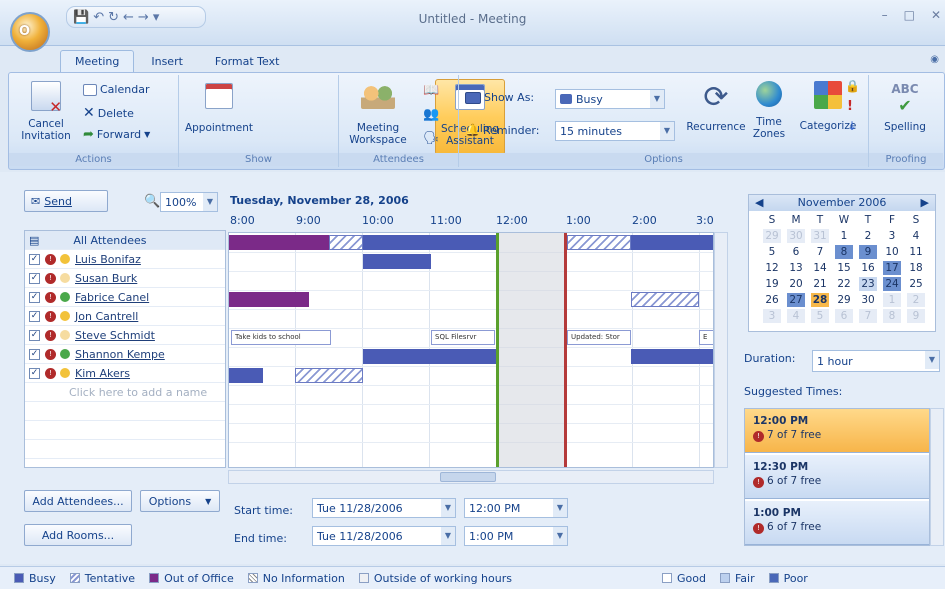 The image size is (945, 589). Describe the element at coordinates (796, 268) in the screenshot. I see `calendar-day: 13` at that location.